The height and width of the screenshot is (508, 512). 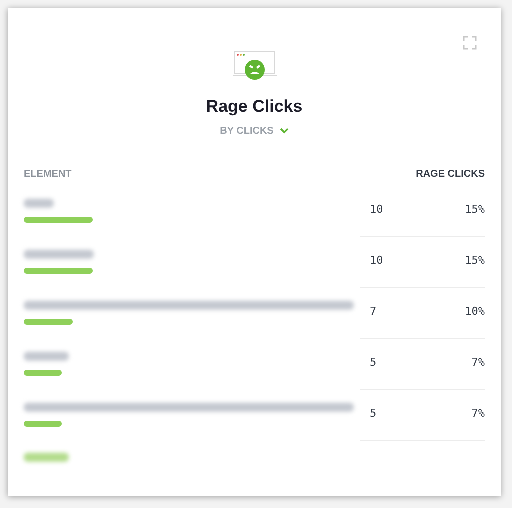 I want to click on expand-icon, so click(x=470, y=43).